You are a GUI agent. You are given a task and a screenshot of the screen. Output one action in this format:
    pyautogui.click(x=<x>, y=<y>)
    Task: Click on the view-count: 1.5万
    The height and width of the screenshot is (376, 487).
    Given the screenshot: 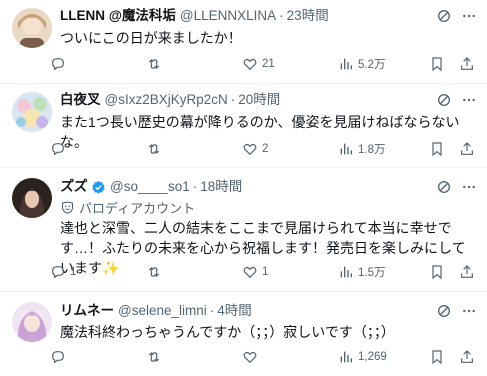 What is the action you would take?
    pyautogui.click(x=372, y=273)
    